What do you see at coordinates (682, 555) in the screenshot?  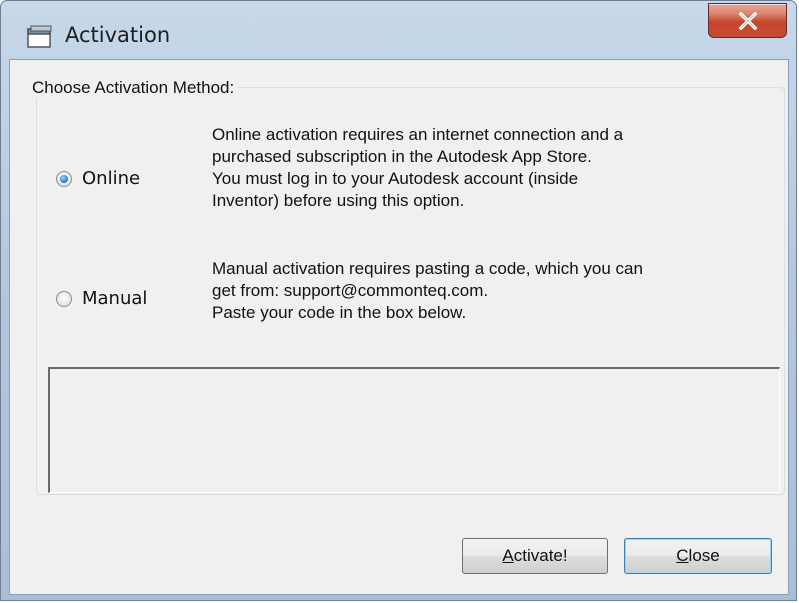 I see `close-mnemonic: C` at bounding box center [682, 555].